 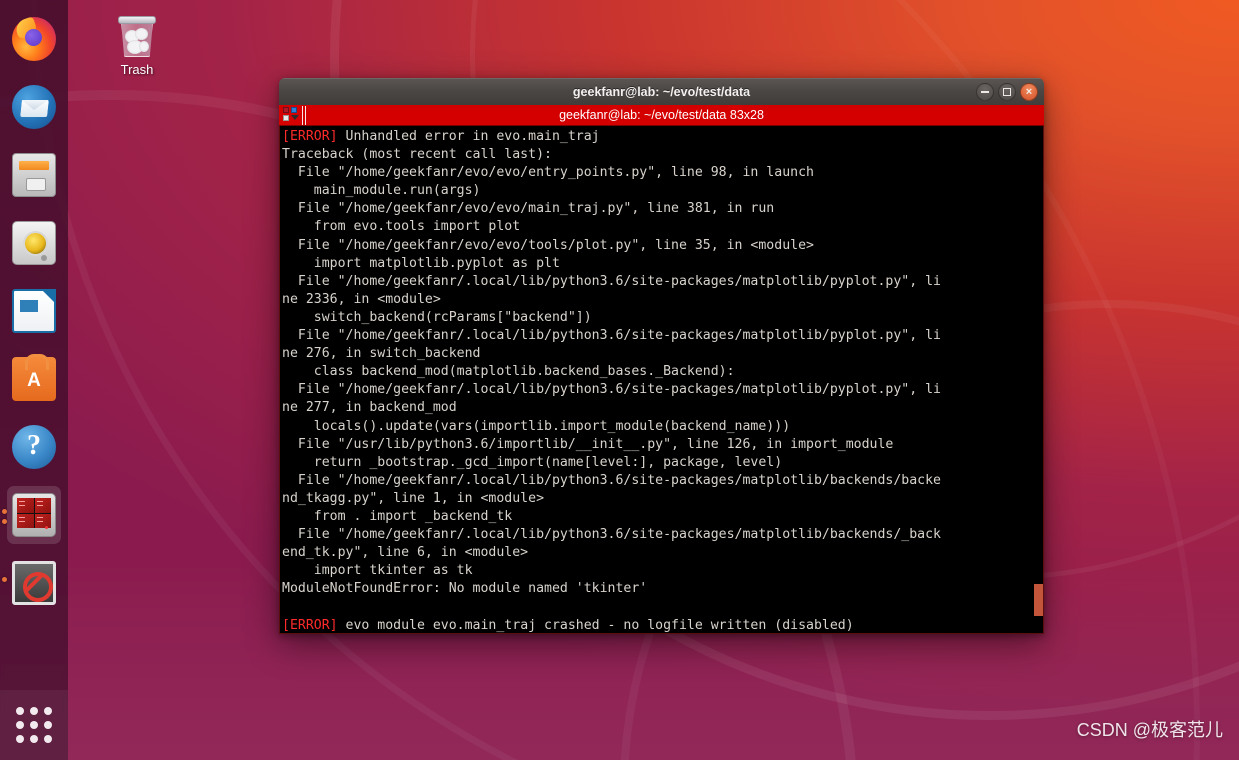 I want to click on rhythmbox-icon, so click(x=34, y=243).